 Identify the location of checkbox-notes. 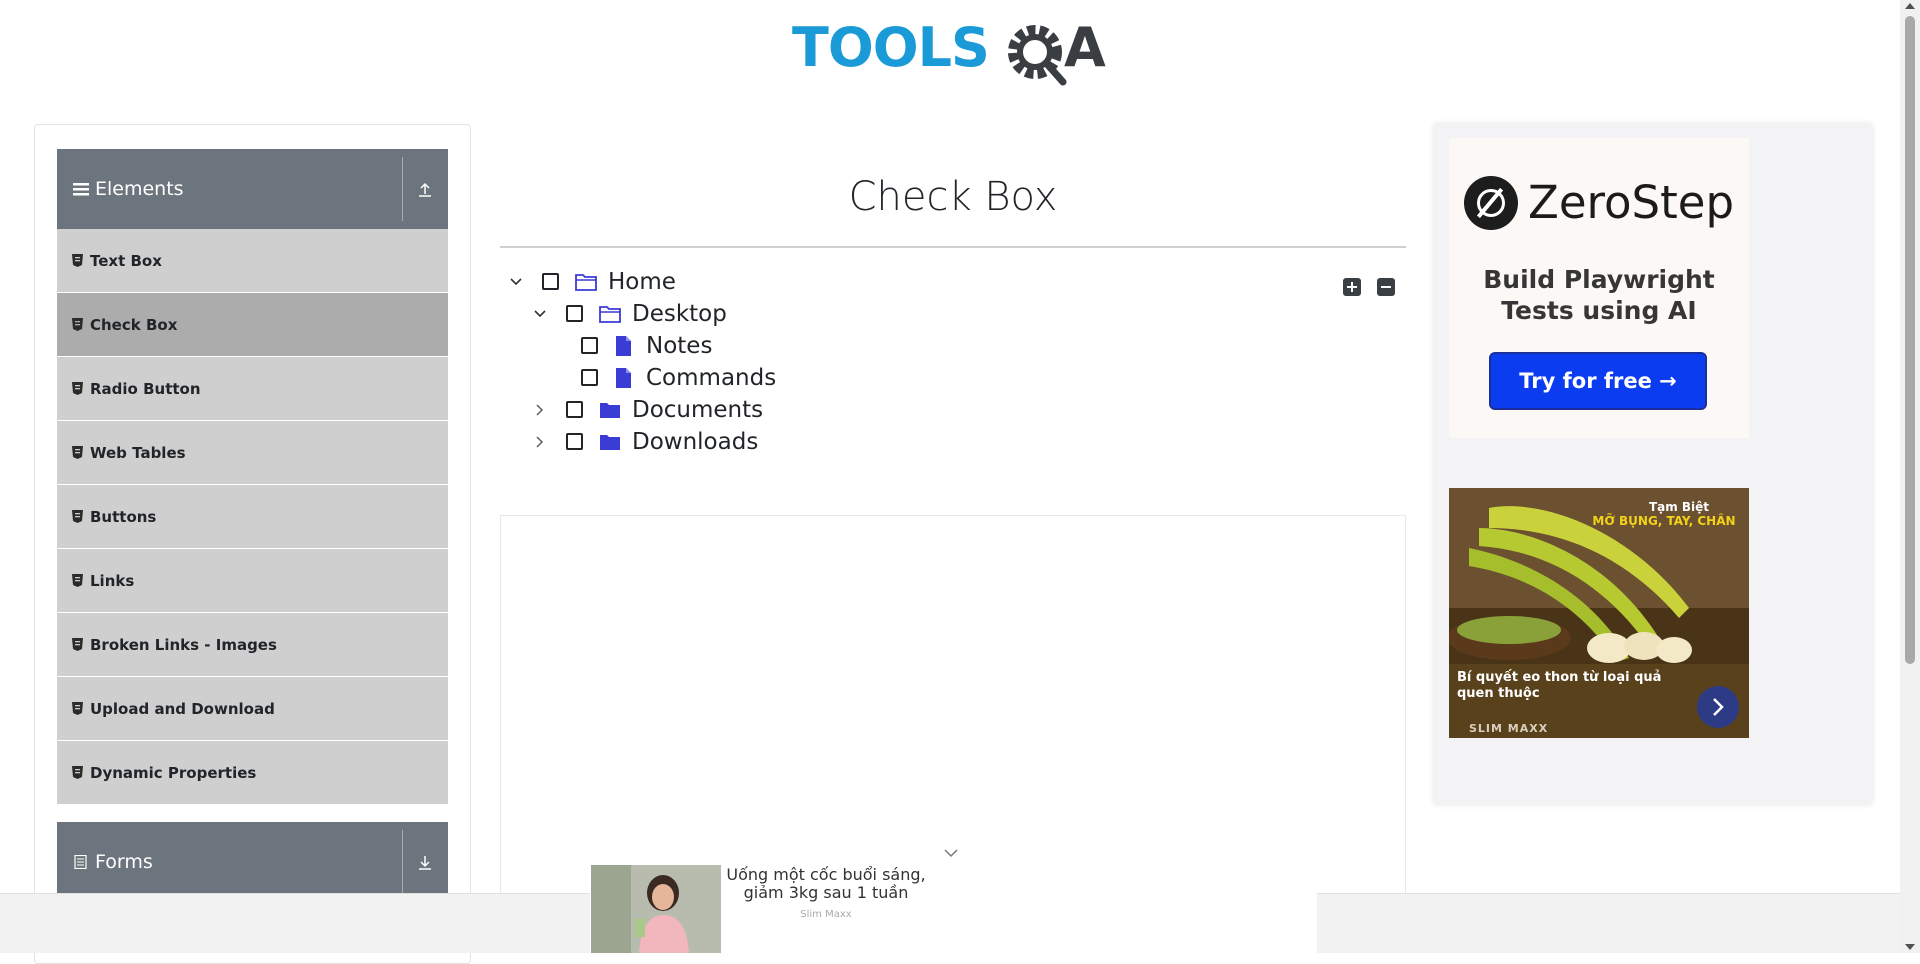
(589, 345).